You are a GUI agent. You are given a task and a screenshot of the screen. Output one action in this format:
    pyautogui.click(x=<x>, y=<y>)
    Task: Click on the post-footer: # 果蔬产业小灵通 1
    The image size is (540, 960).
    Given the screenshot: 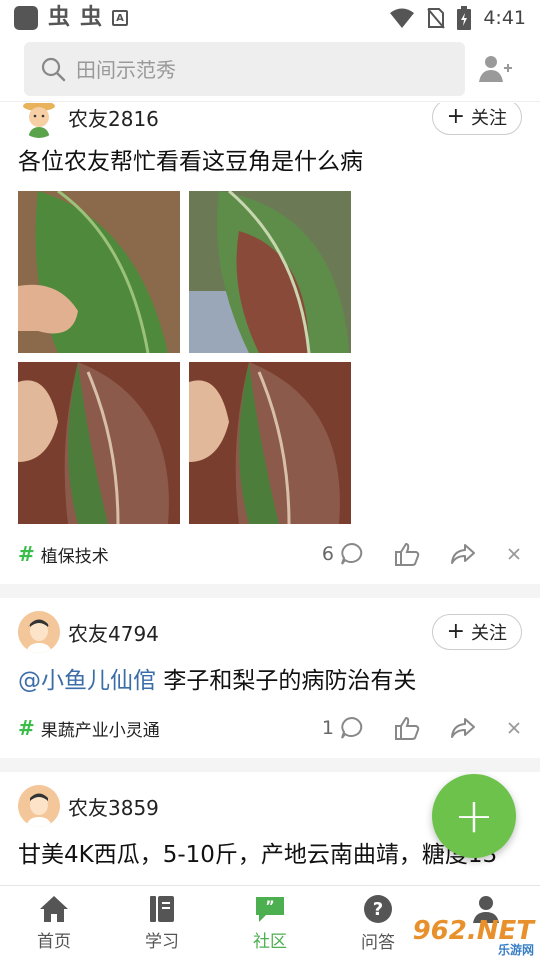 What is the action you would take?
    pyautogui.click(x=270, y=728)
    